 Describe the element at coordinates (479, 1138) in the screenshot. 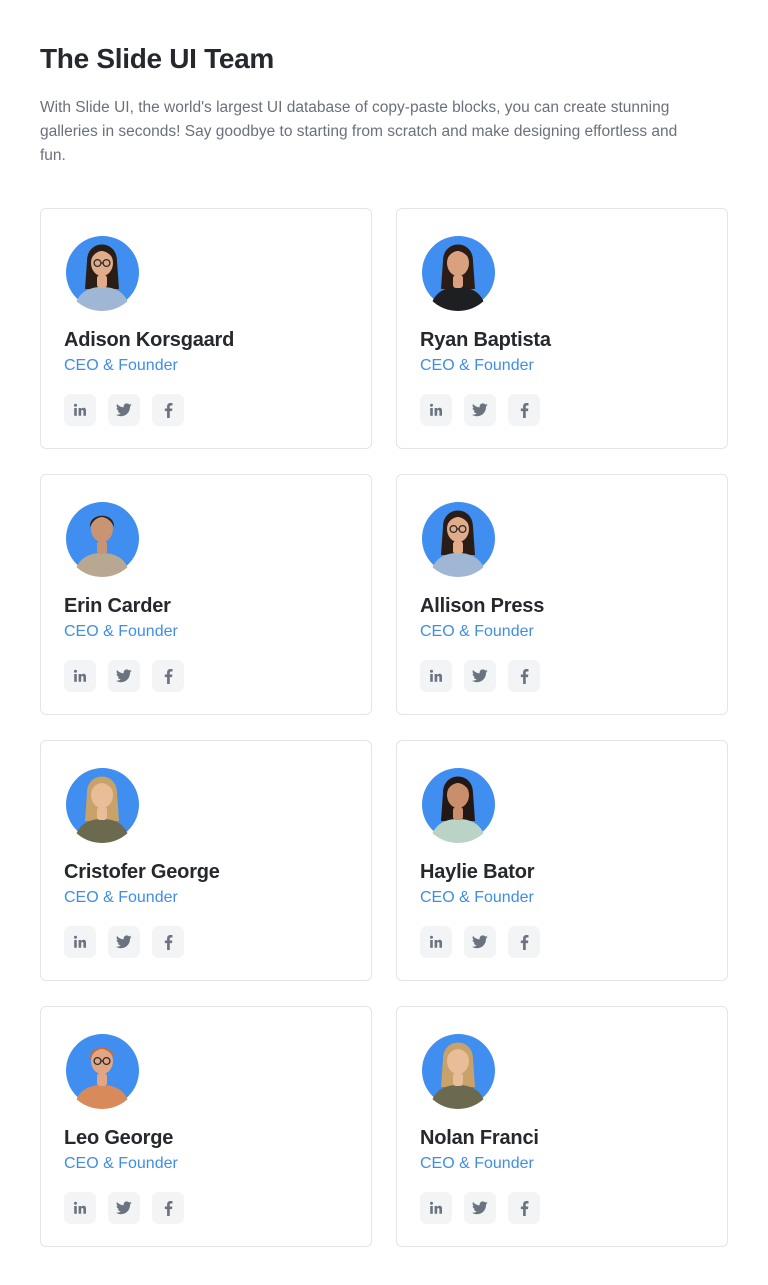

I see `member-name: Nolan Franci` at that location.